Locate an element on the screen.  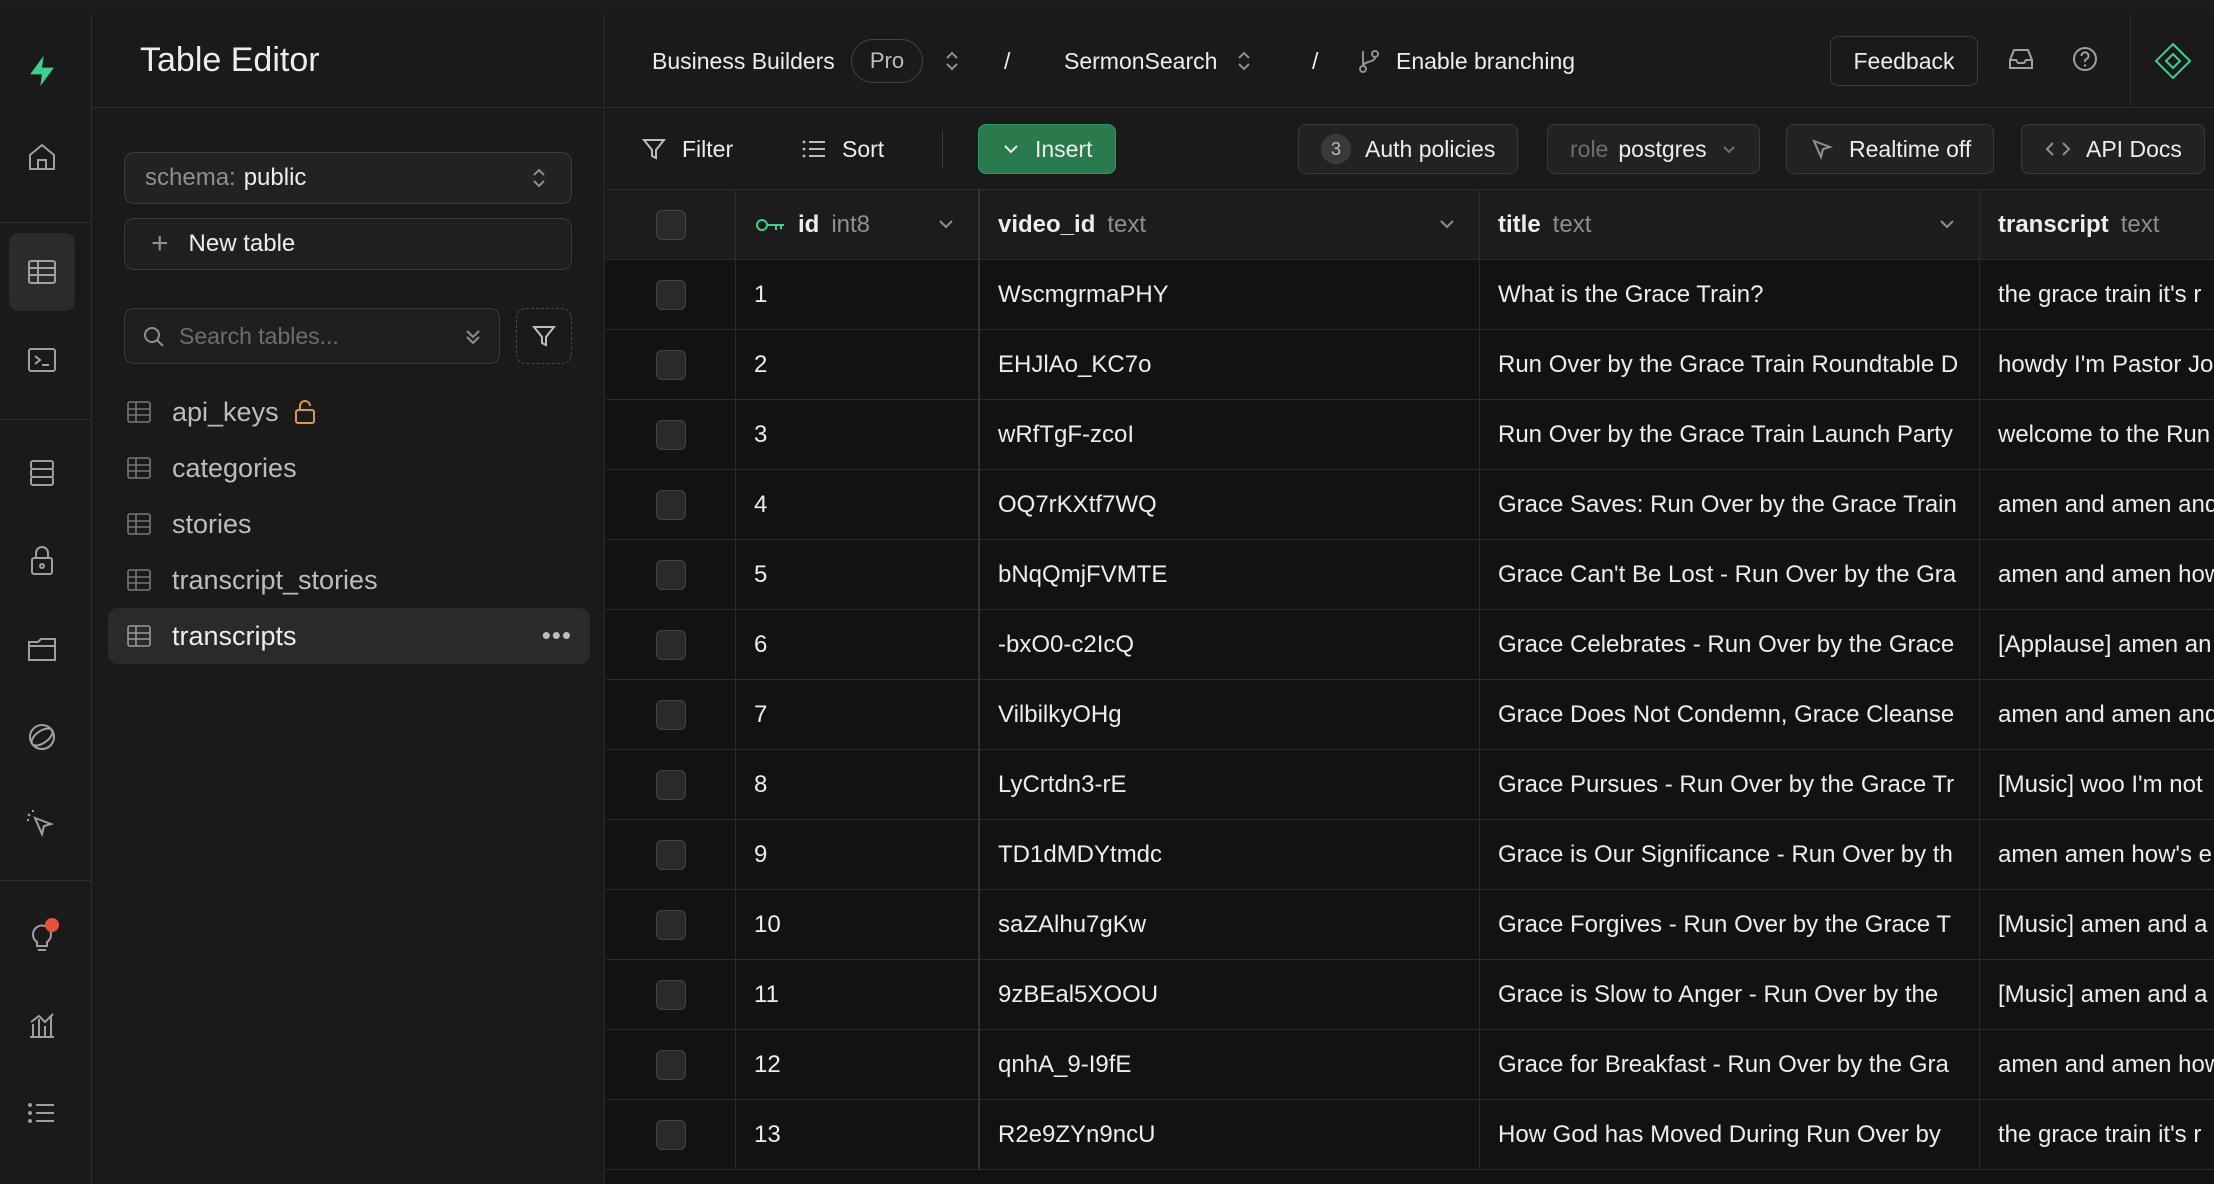
column-header-video-id: video_id text is located at coordinates (1230, 225).